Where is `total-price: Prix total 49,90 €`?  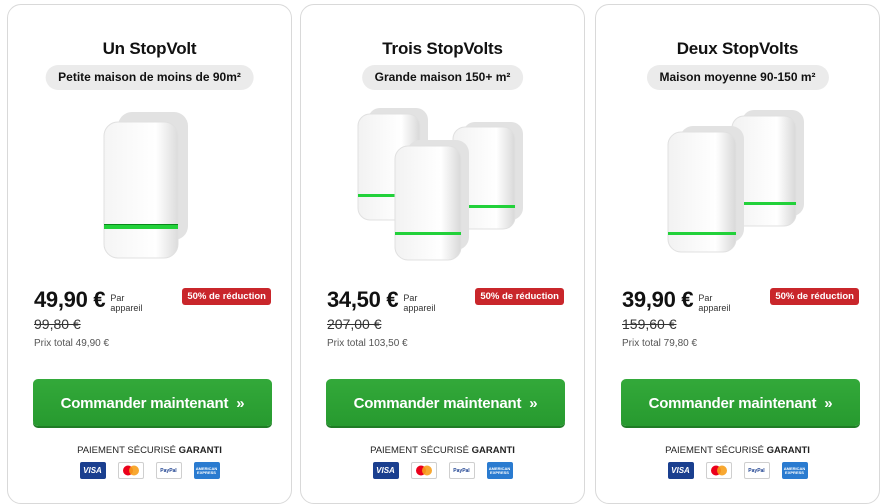
total-price: Prix total 49,90 € is located at coordinates (72, 343).